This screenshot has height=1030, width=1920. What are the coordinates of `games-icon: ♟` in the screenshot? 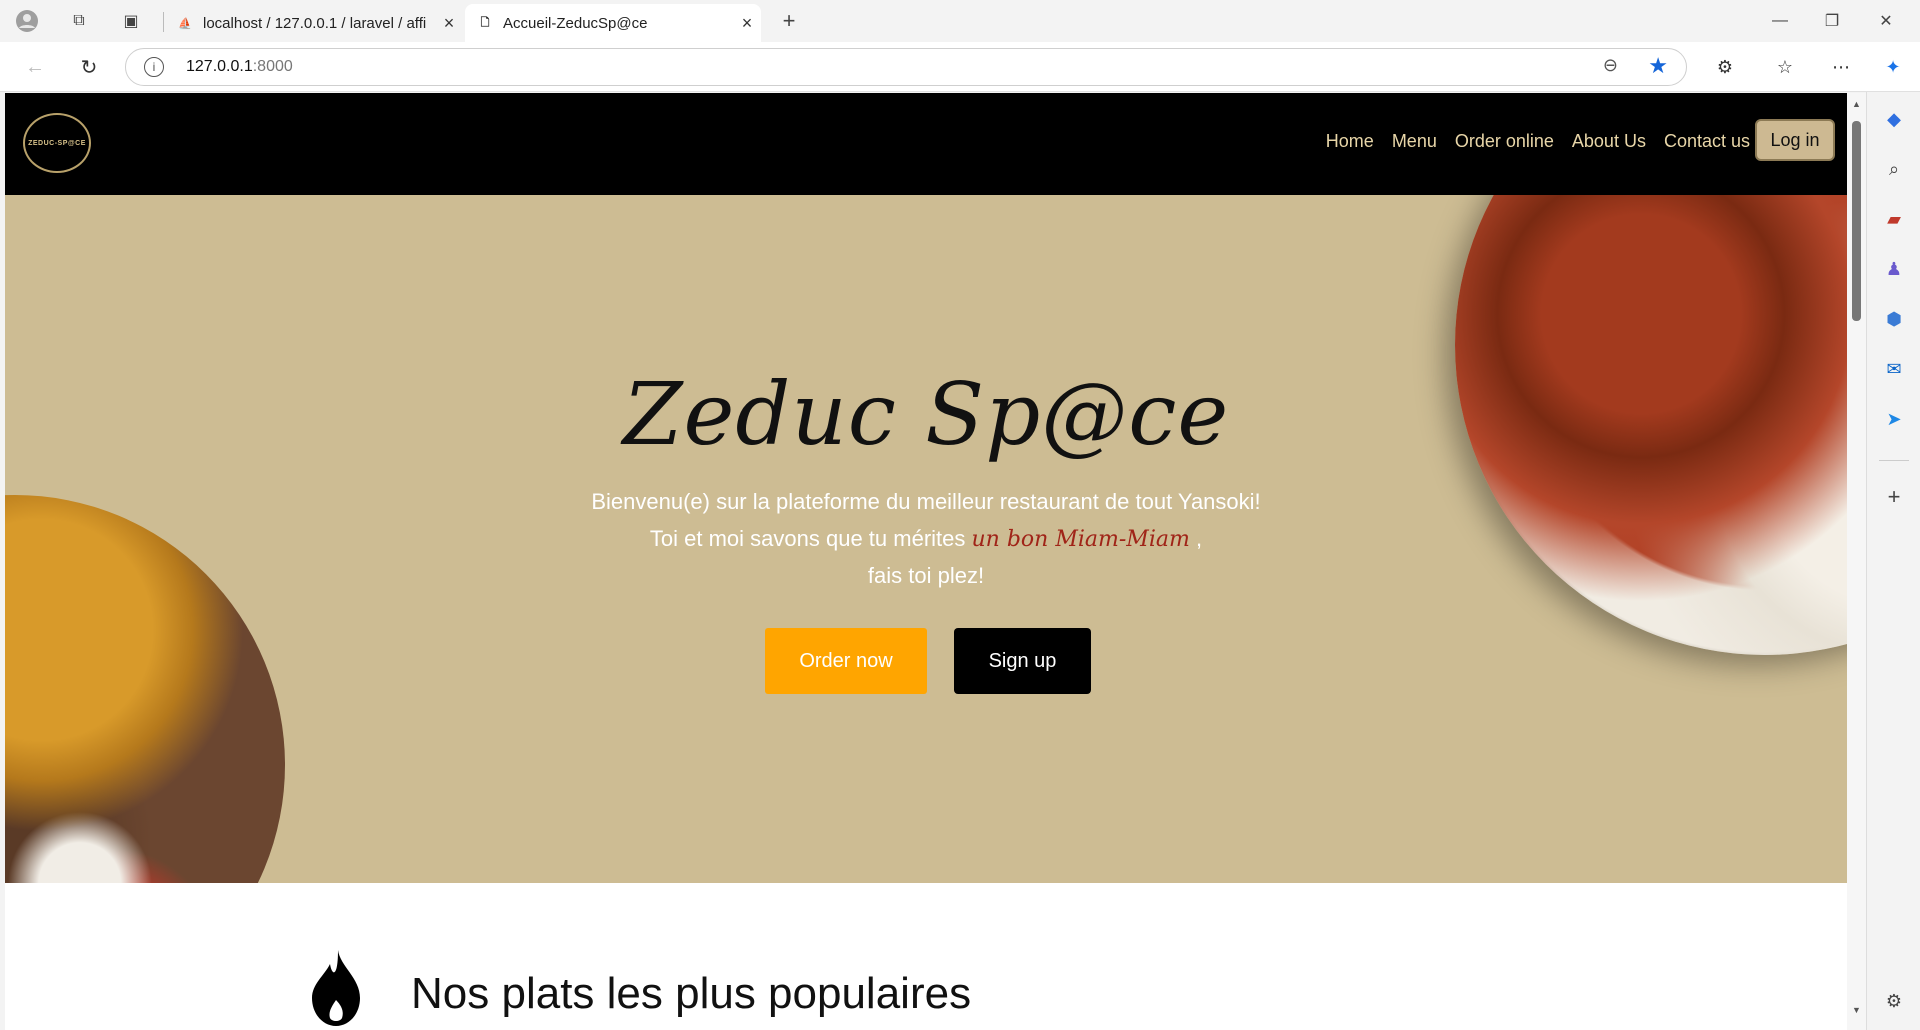 It's located at (1894, 269).